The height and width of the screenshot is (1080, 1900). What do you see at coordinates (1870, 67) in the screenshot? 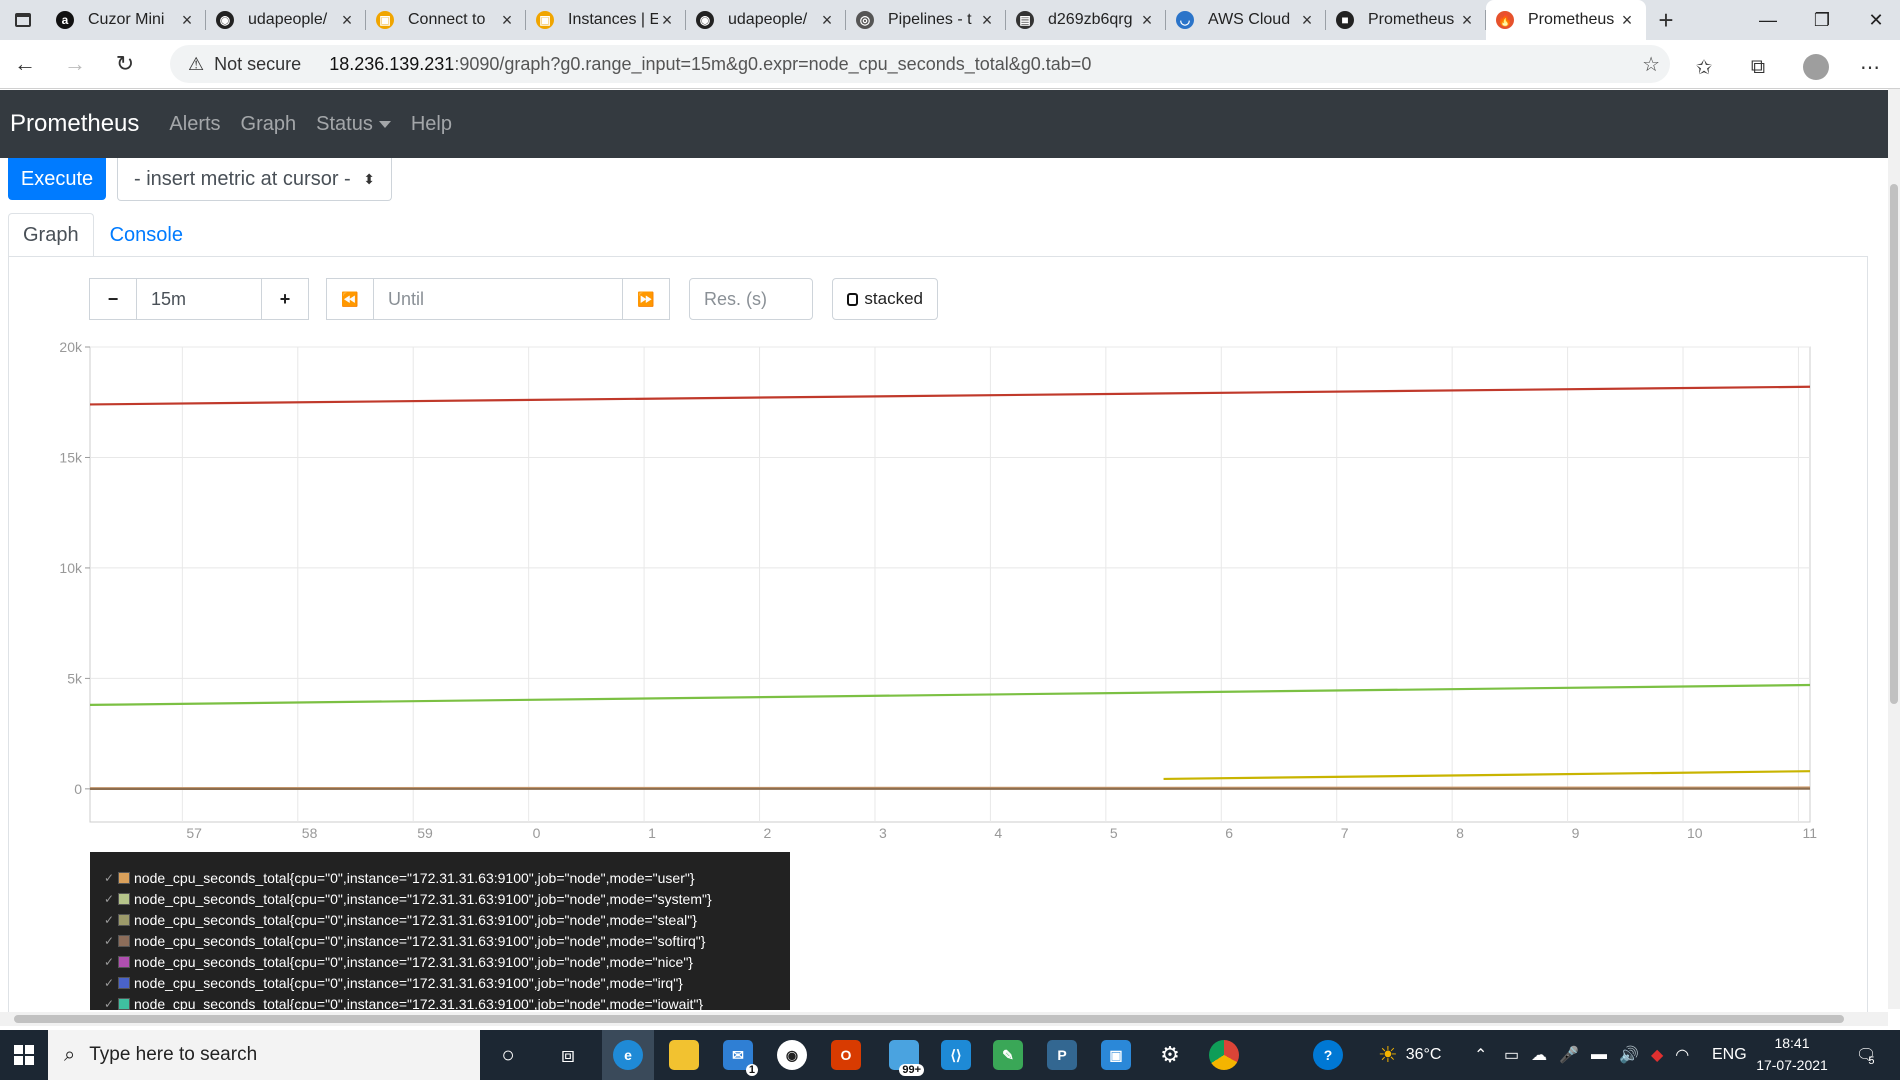
I see `settings-menu-icon: ⋯` at bounding box center [1870, 67].